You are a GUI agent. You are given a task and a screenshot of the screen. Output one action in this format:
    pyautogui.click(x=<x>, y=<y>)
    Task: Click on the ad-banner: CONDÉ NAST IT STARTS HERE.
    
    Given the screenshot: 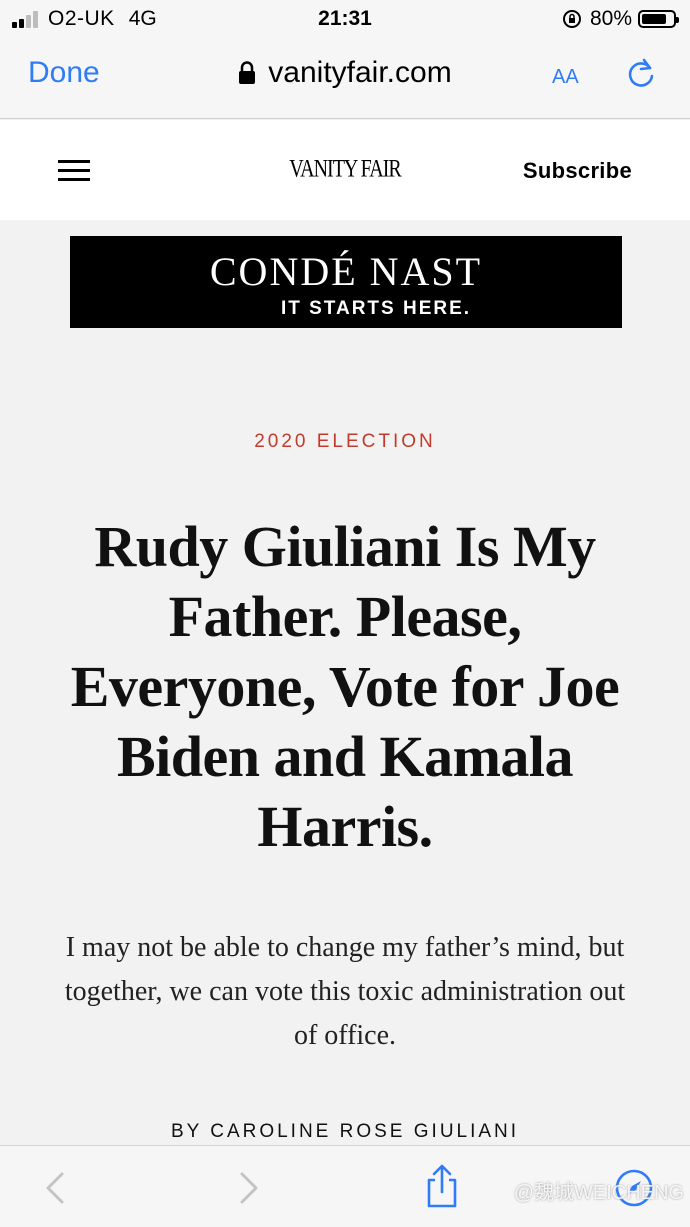 What is the action you would take?
    pyautogui.click(x=346, y=282)
    